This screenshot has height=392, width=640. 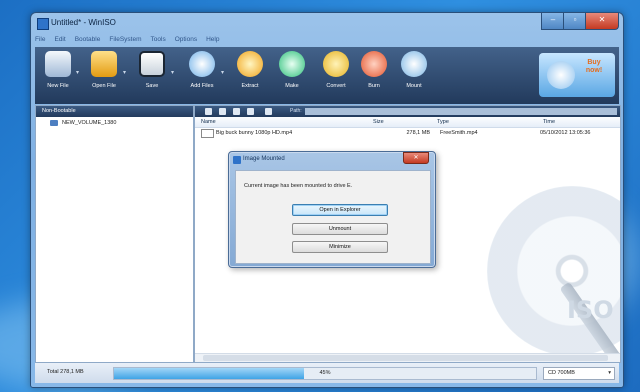 What do you see at coordinates (186, 40) in the screenshot?
I see `menu-options: Options` at bounding box center [186, 40].